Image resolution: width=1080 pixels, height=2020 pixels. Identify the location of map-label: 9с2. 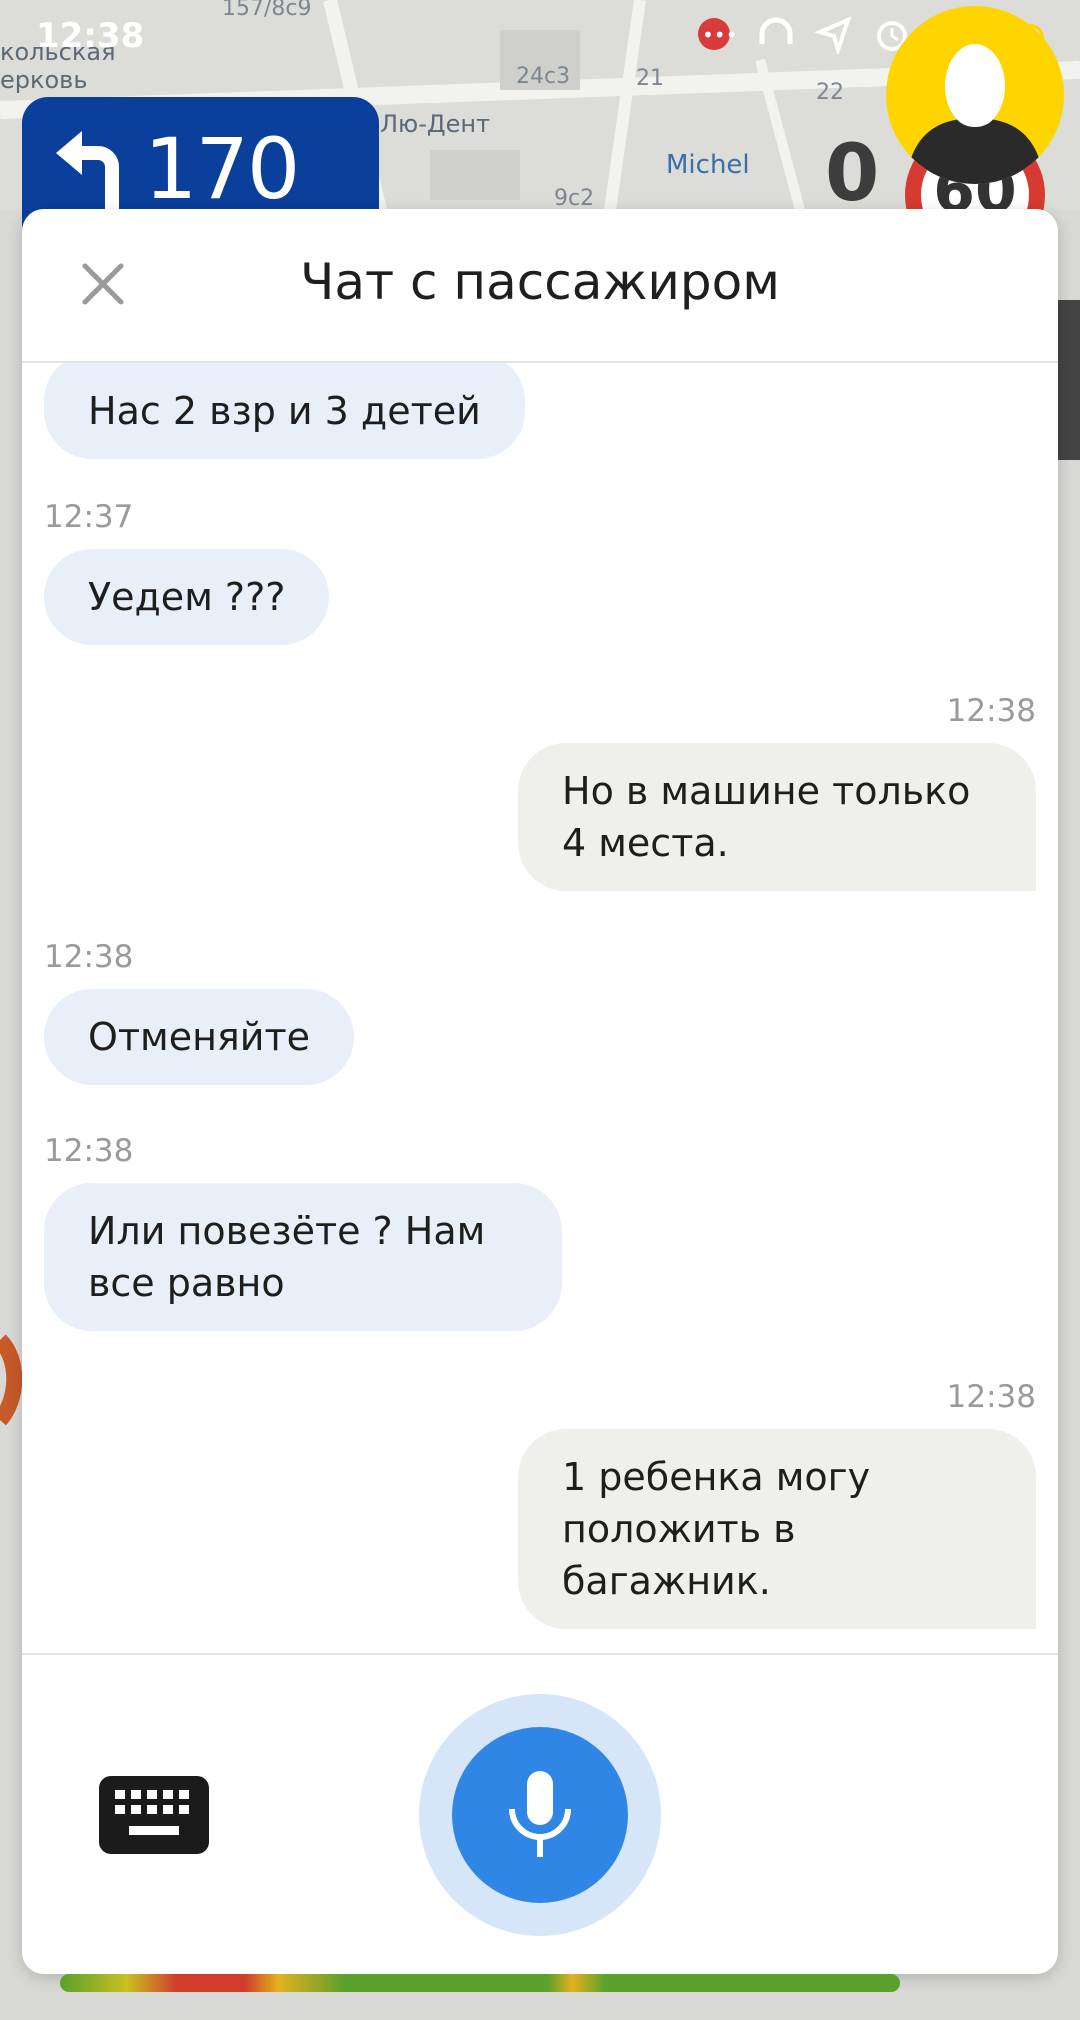
(574, 198).